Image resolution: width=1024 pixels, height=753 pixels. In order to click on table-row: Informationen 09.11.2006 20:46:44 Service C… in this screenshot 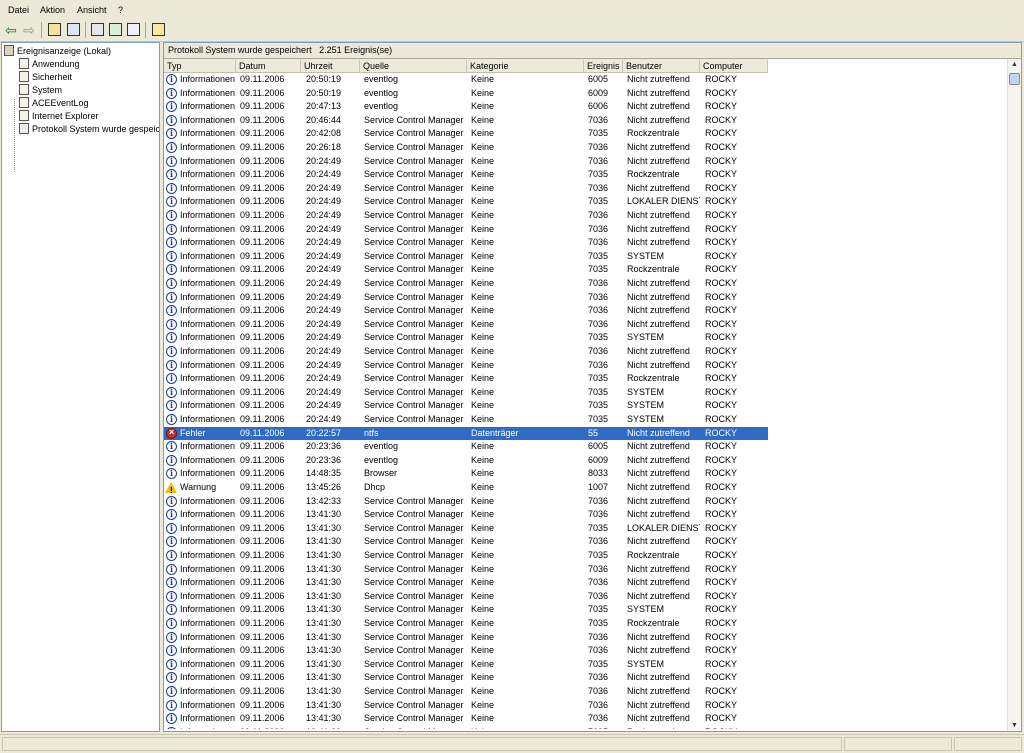, I will do `click(466, 120)`.